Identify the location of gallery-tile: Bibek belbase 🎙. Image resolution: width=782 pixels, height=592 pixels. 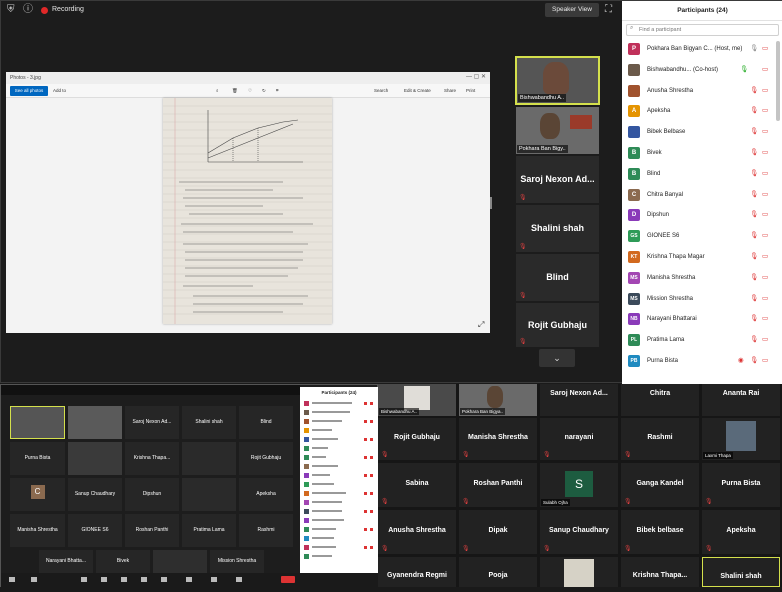
(660, 532).